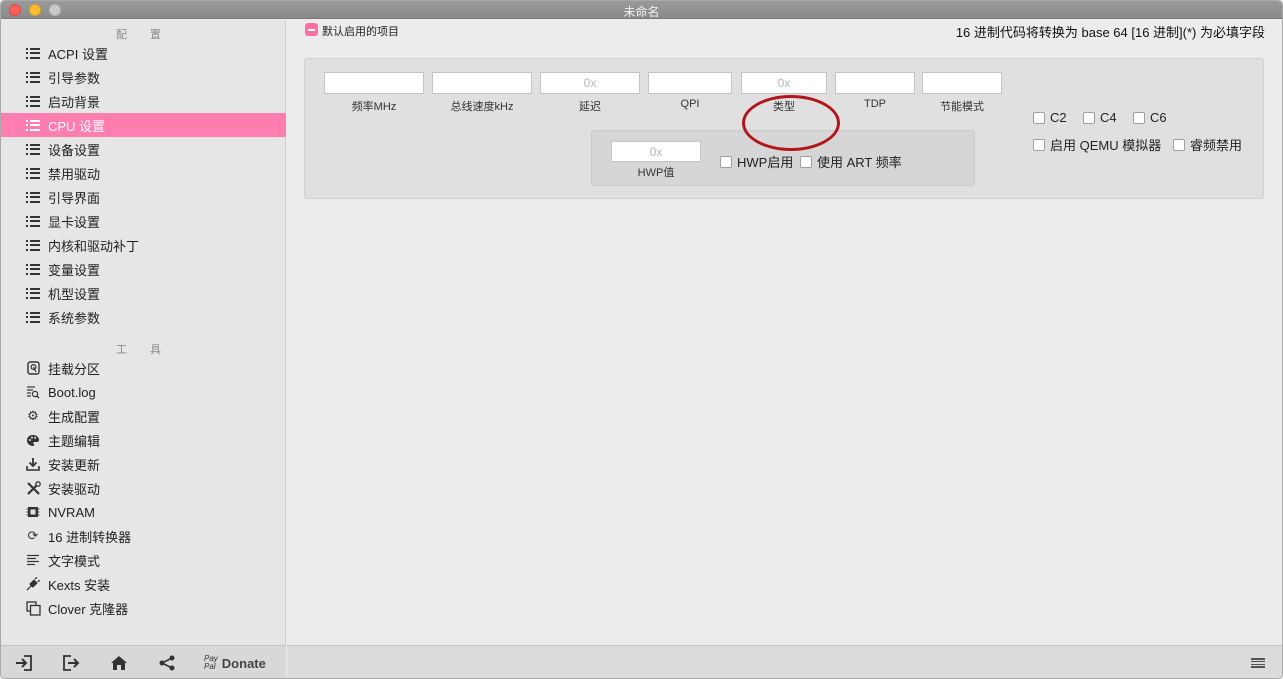 The image size is (1283, 679). What do you see at coordinates (72, 392) in the screenshot?
I see `sidebar-item-label: Boot.log` at bounding box center [72, 392].